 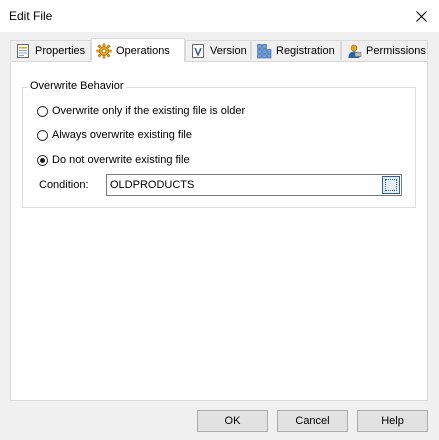 I want to click on tab-properties: Properties, so click(x=50, y=50).